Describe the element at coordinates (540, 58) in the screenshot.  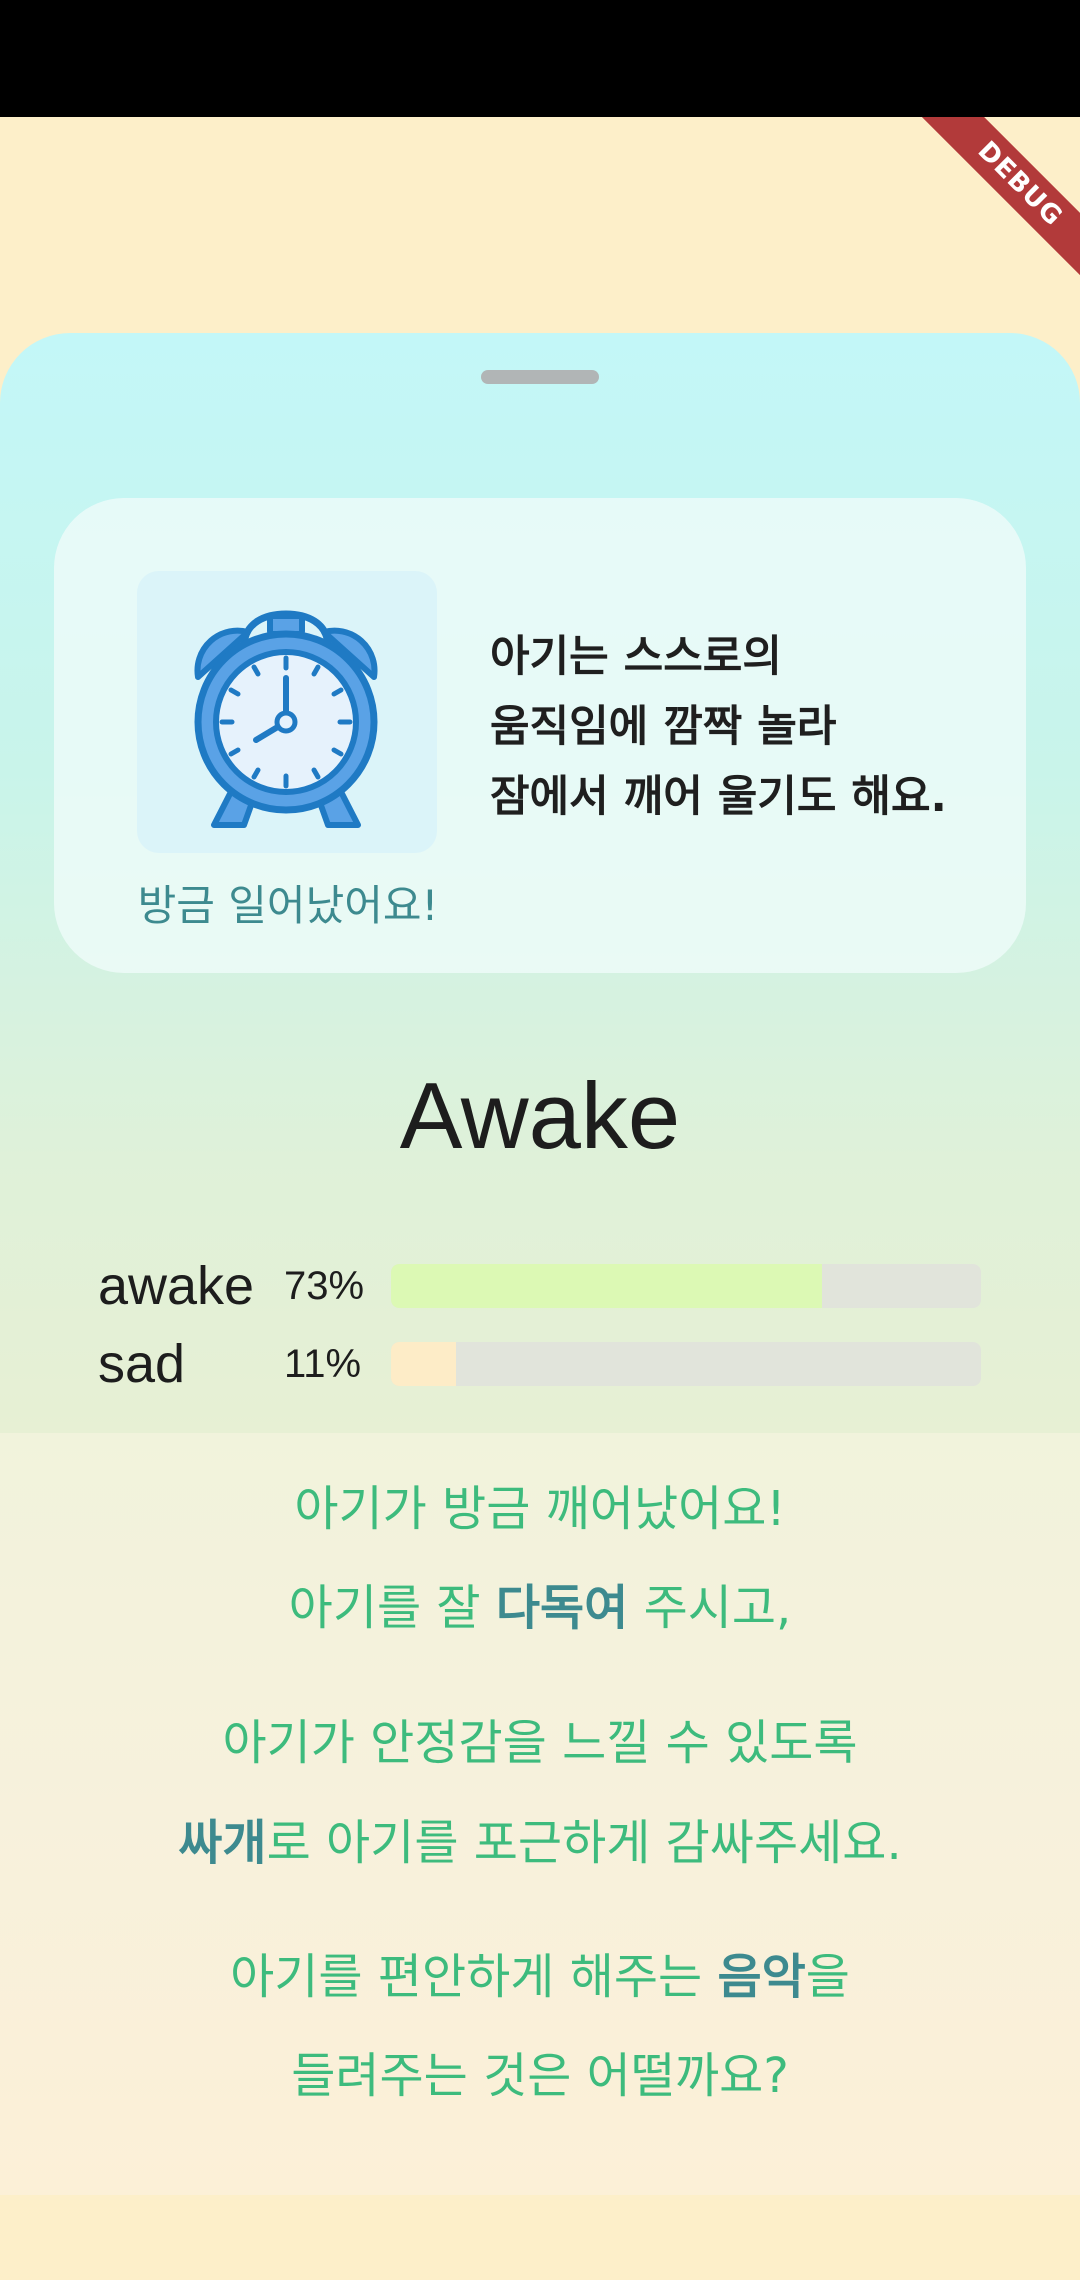
I see `status-bar` at that location.